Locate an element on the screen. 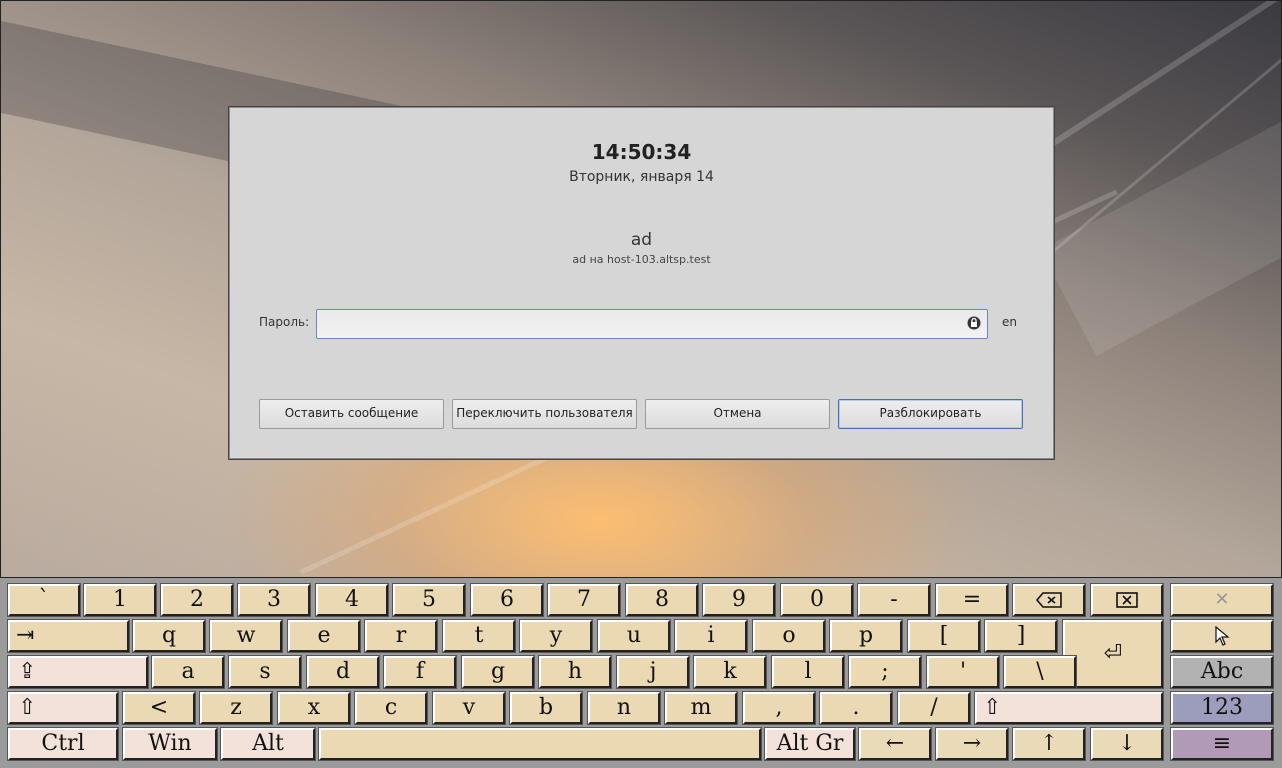 The height and width of the screenshot is (768, 1282). key-abc-layout: Abc is located at coordinates (1222, 672).